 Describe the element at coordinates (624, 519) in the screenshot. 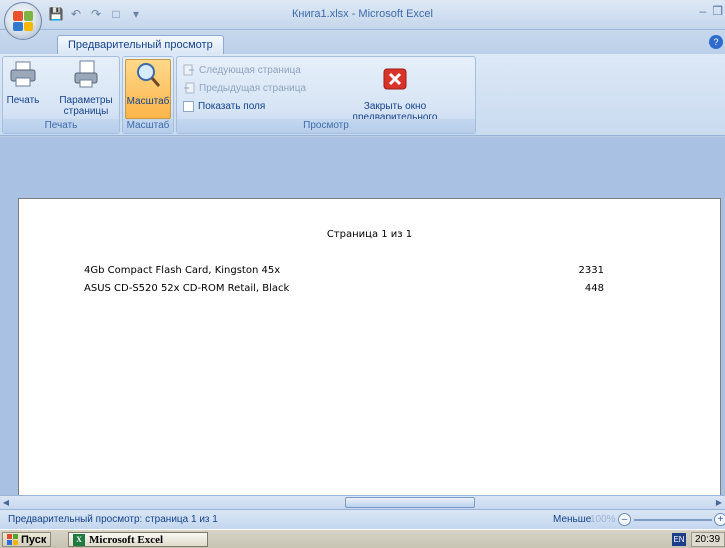

I see `zoom-out-icon: –` at that location.